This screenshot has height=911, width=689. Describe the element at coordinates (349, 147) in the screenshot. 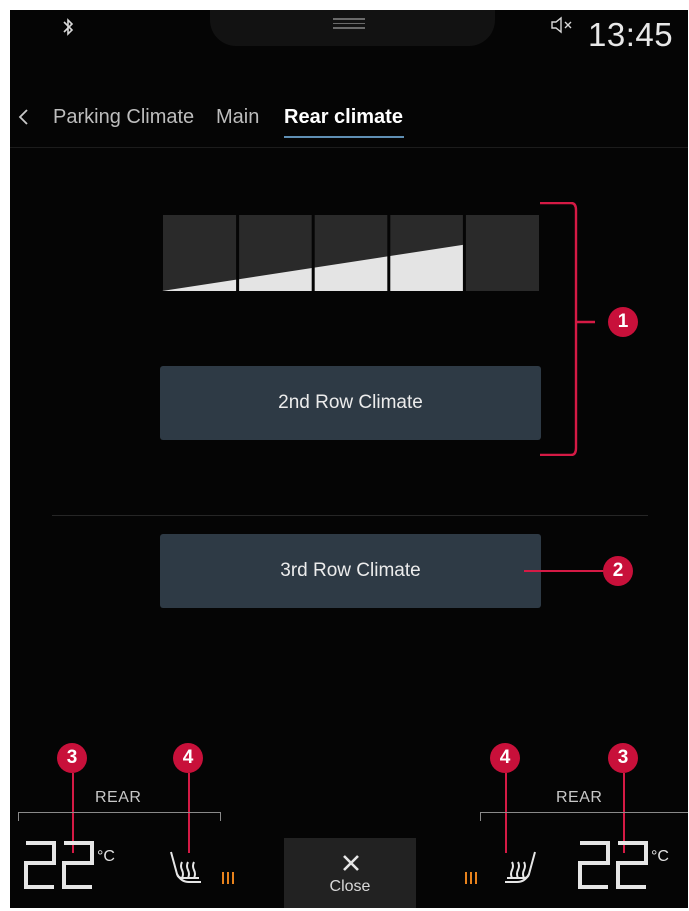

I see `header-divider` at that location.